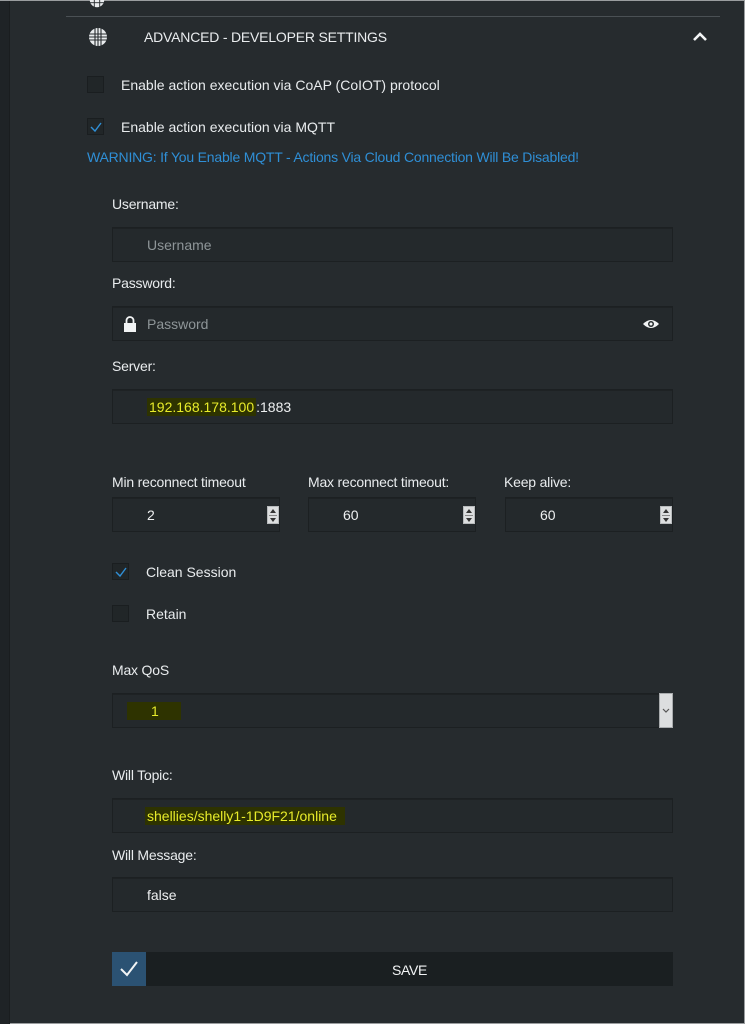 Image resolution: width=745 pixels, height=1024 pixels. What do you see at coordinates (392, 894) in the screenshot?
I see `will-message-input: false` at bounding box center [392, 894].